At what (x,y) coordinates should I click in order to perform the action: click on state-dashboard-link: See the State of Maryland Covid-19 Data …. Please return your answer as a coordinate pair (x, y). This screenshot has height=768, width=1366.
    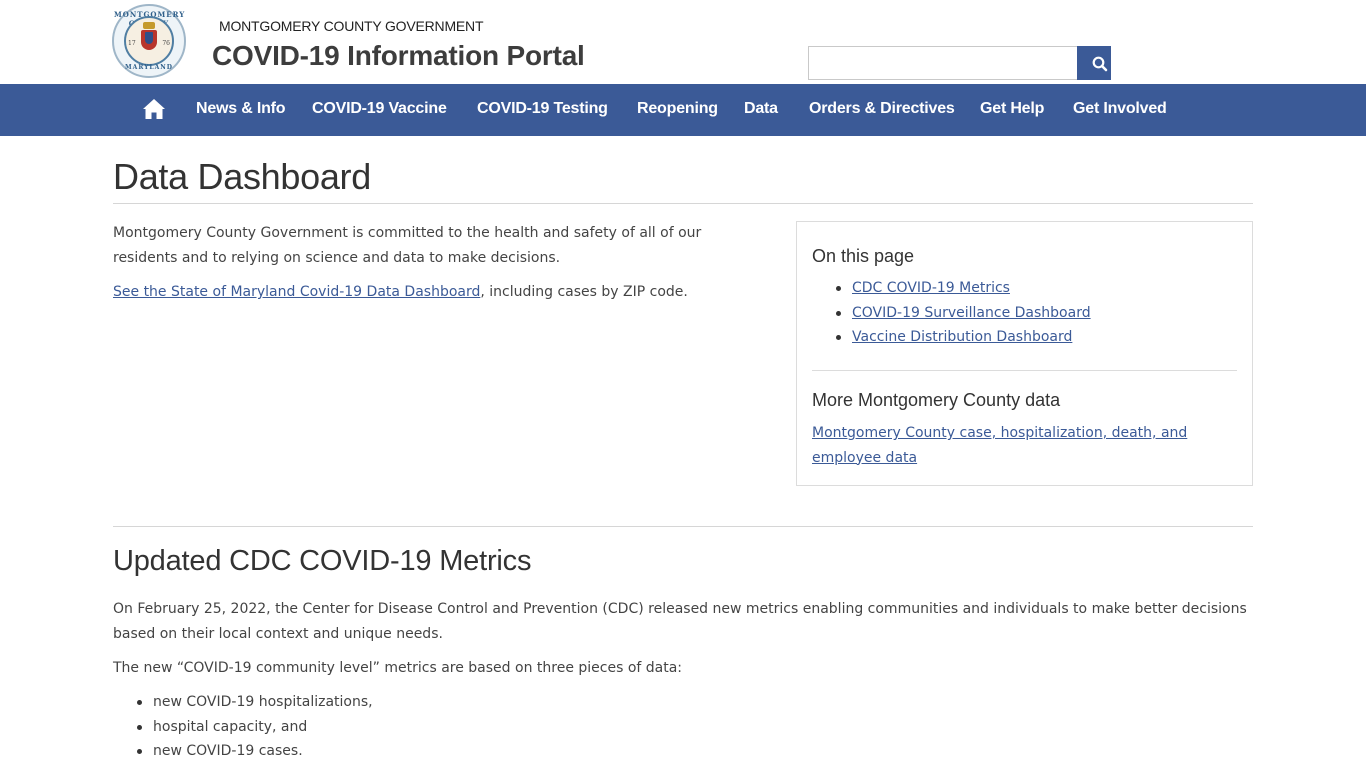
    Looking at the image, I should click on (296, 292).